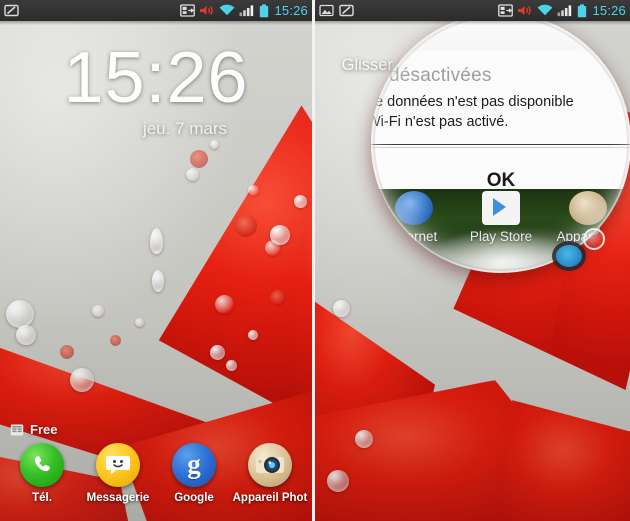 This screenshot has height=521, width=630. What do you see at coordinates (414, 236) in the screenshot?
I see `magnified-dock-label: Internet` at bounding box center [414, 236].